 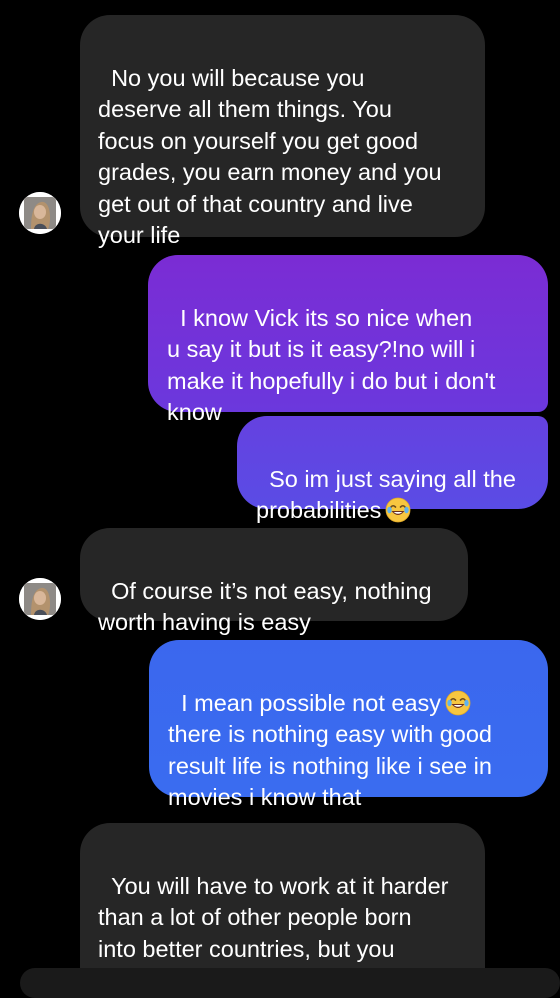 What do you see at coordinates (392, 469) in the screenshot?
I see `outgoing-message: So im just saying all the probabilities` at bounding box center [392, 469].